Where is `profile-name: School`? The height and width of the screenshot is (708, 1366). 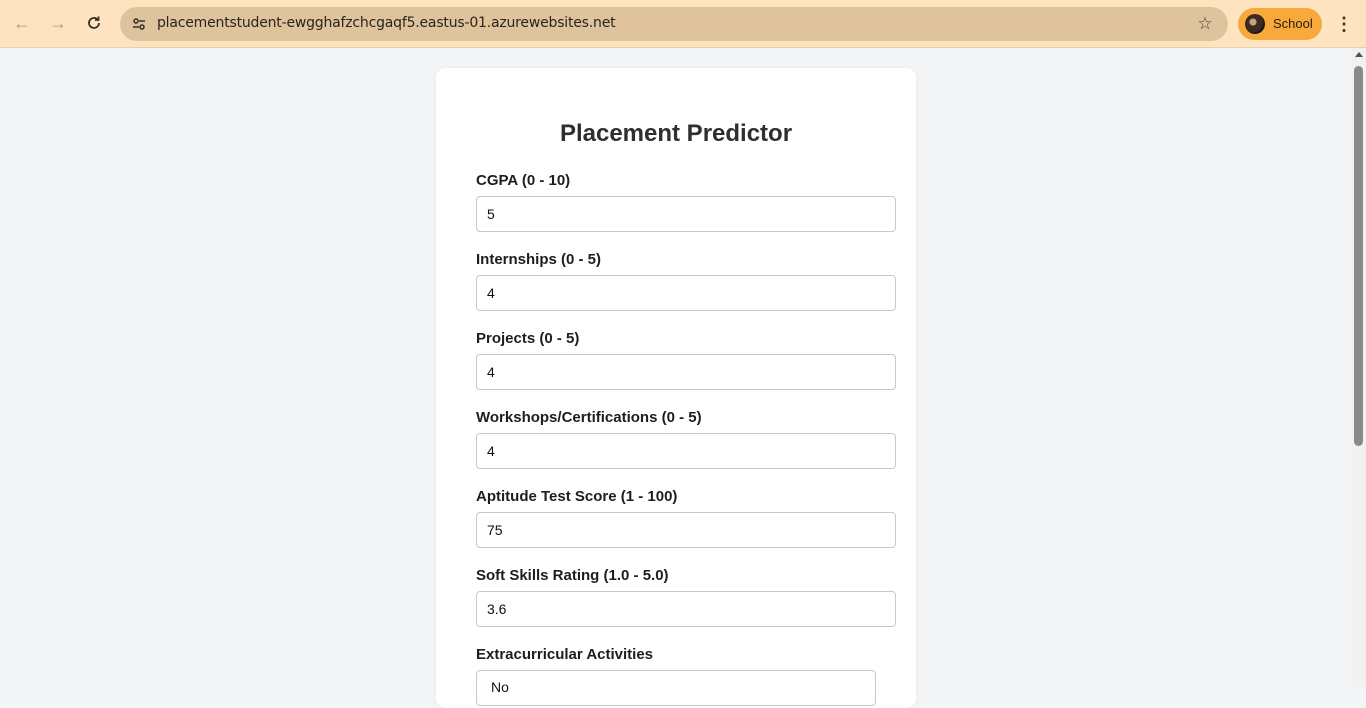
profile-name: School is located at coordinates (1293, 23).